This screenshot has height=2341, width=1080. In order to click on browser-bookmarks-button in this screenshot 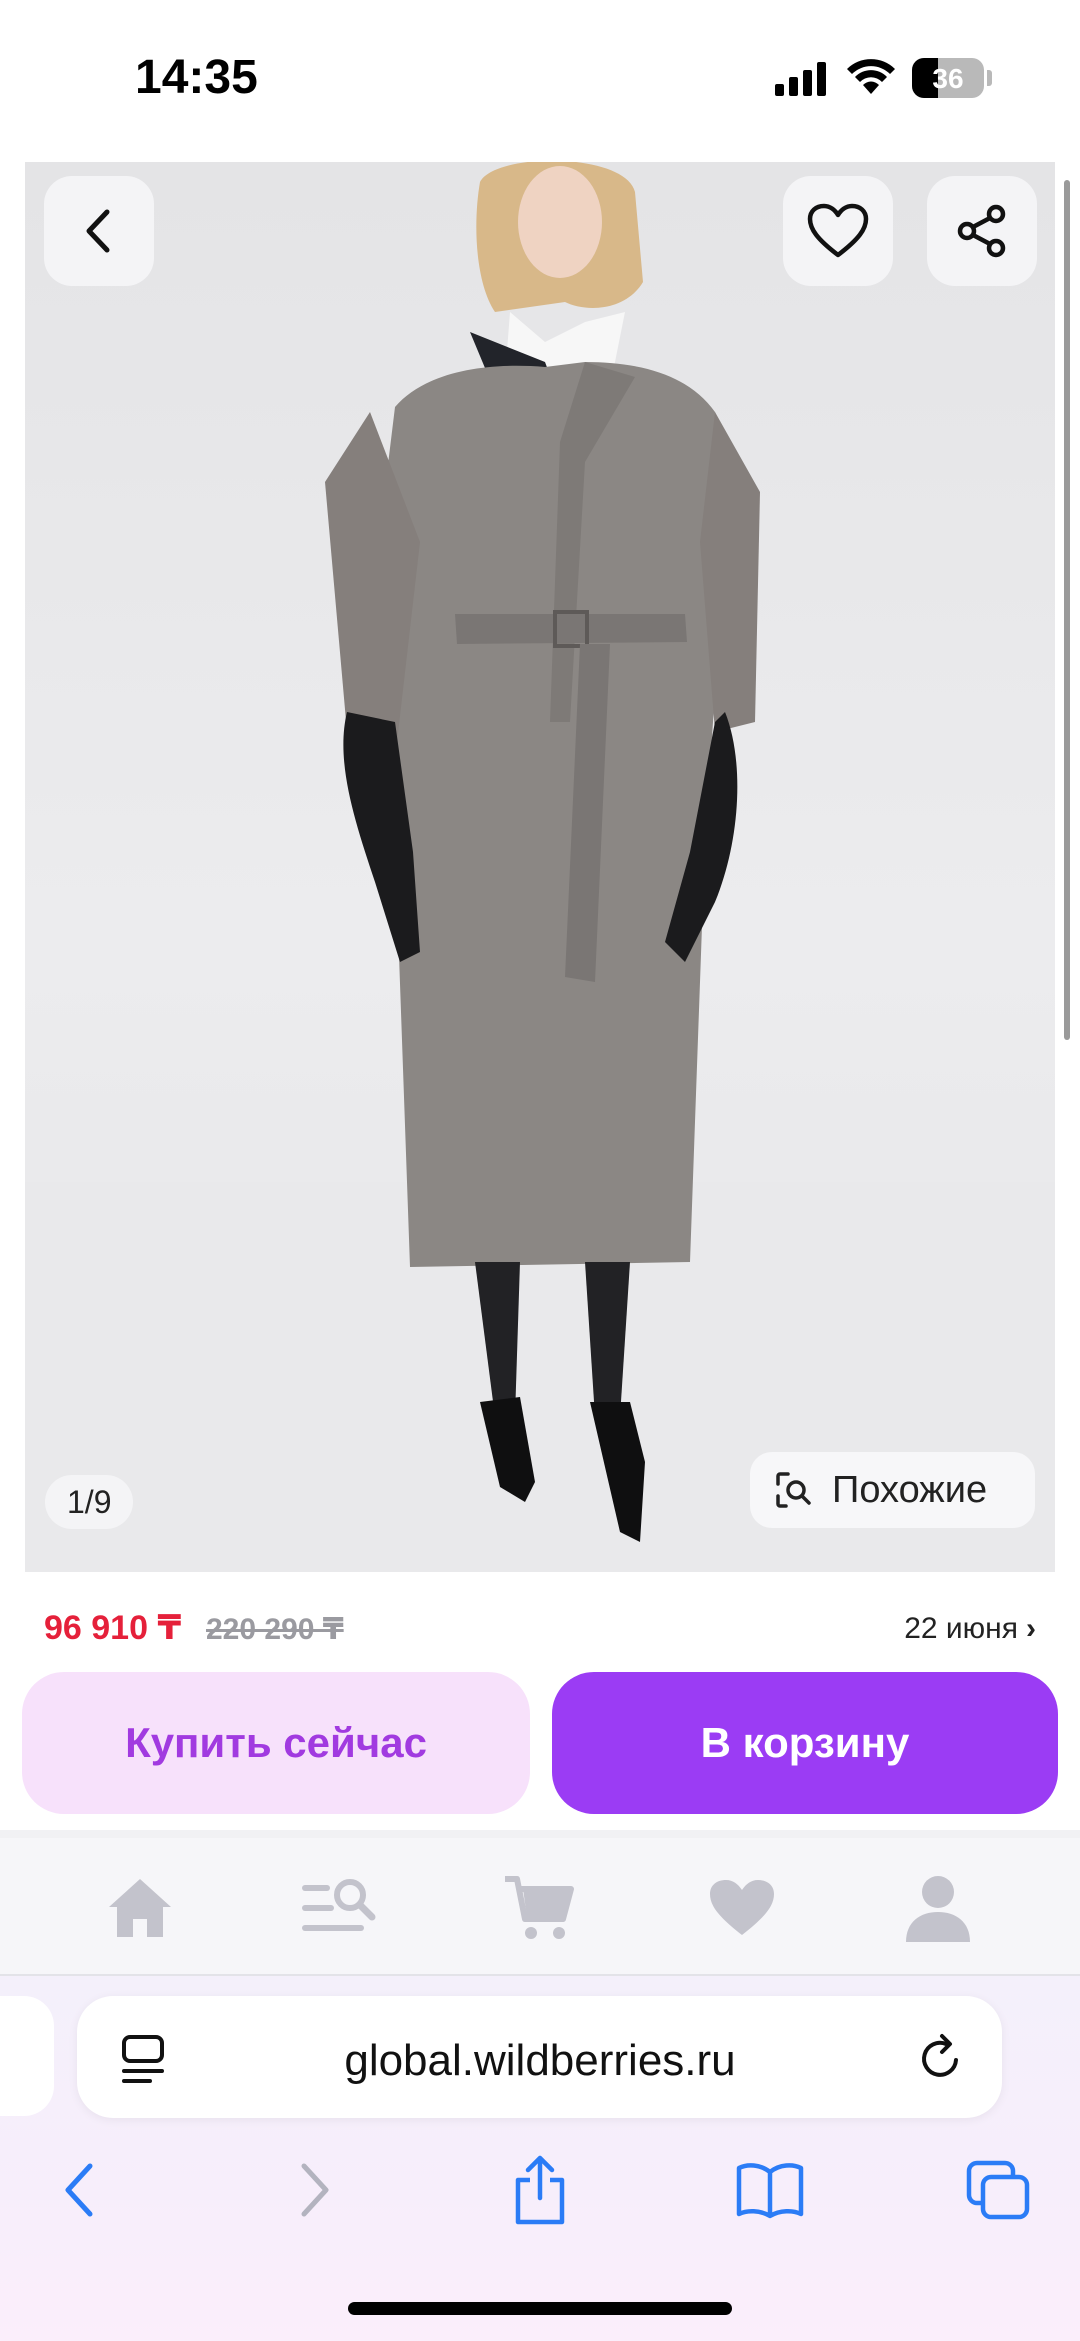, I will do `click(770, 2190)`.